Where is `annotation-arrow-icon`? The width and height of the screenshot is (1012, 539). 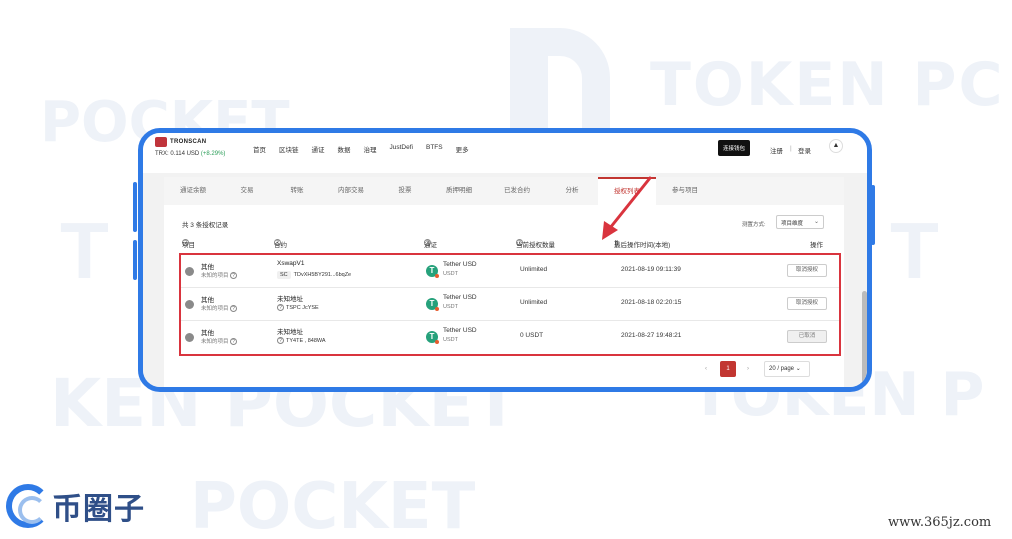
annotation-arrow-icon is located at coordinates (627, 208).